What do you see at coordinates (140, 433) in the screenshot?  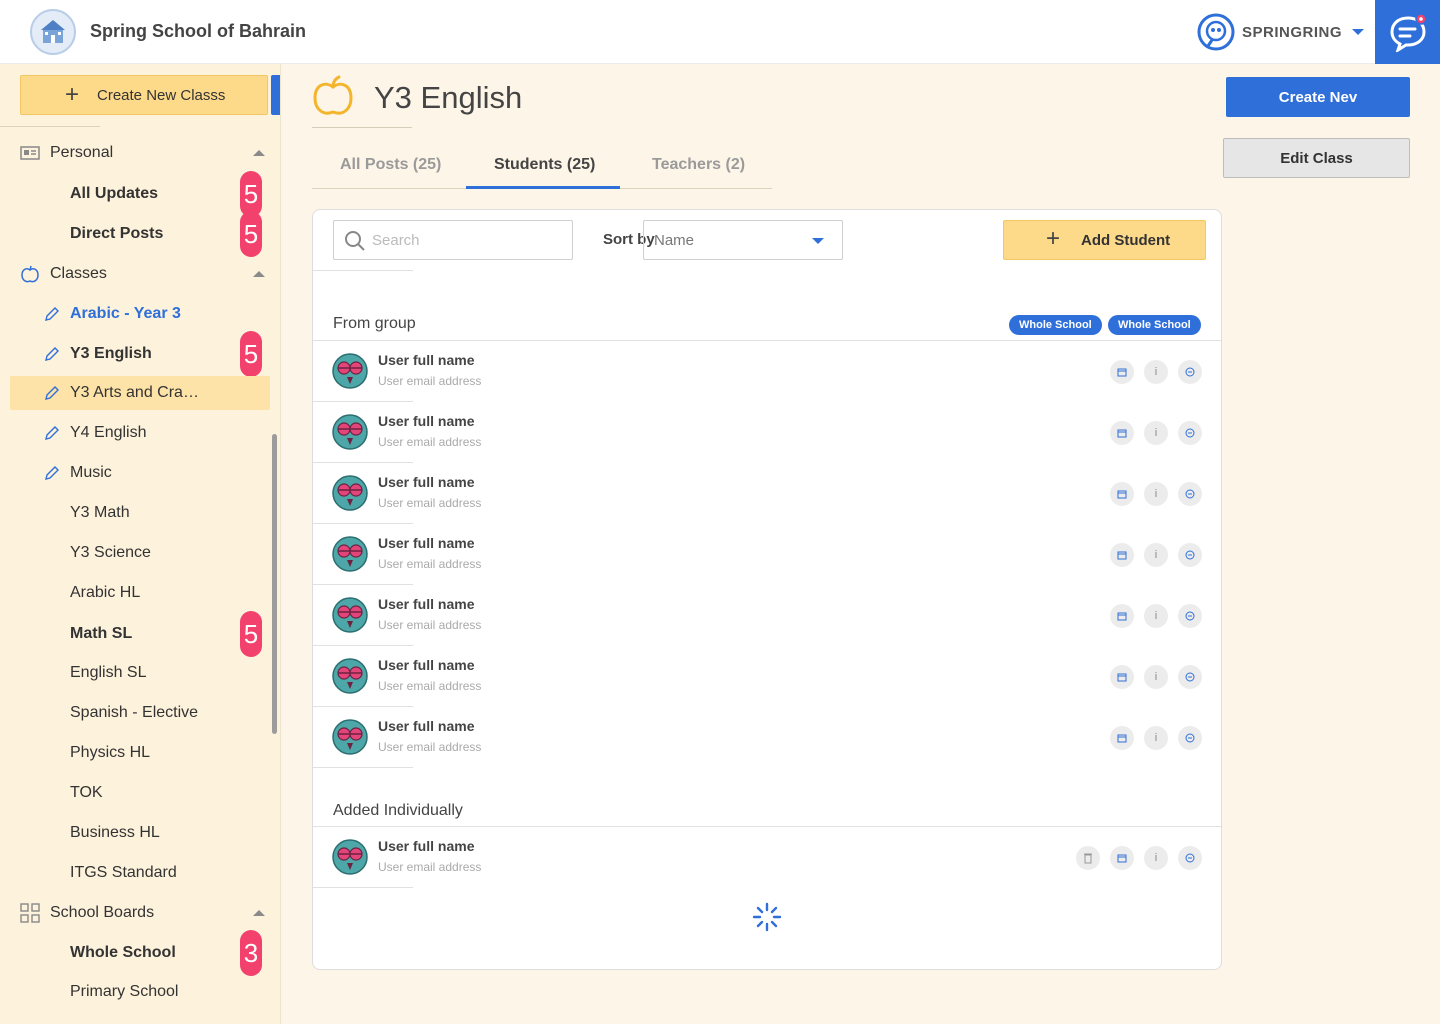 I see `sidebar-item-y4-english: Y4 English` at bounding box center [140, 433].